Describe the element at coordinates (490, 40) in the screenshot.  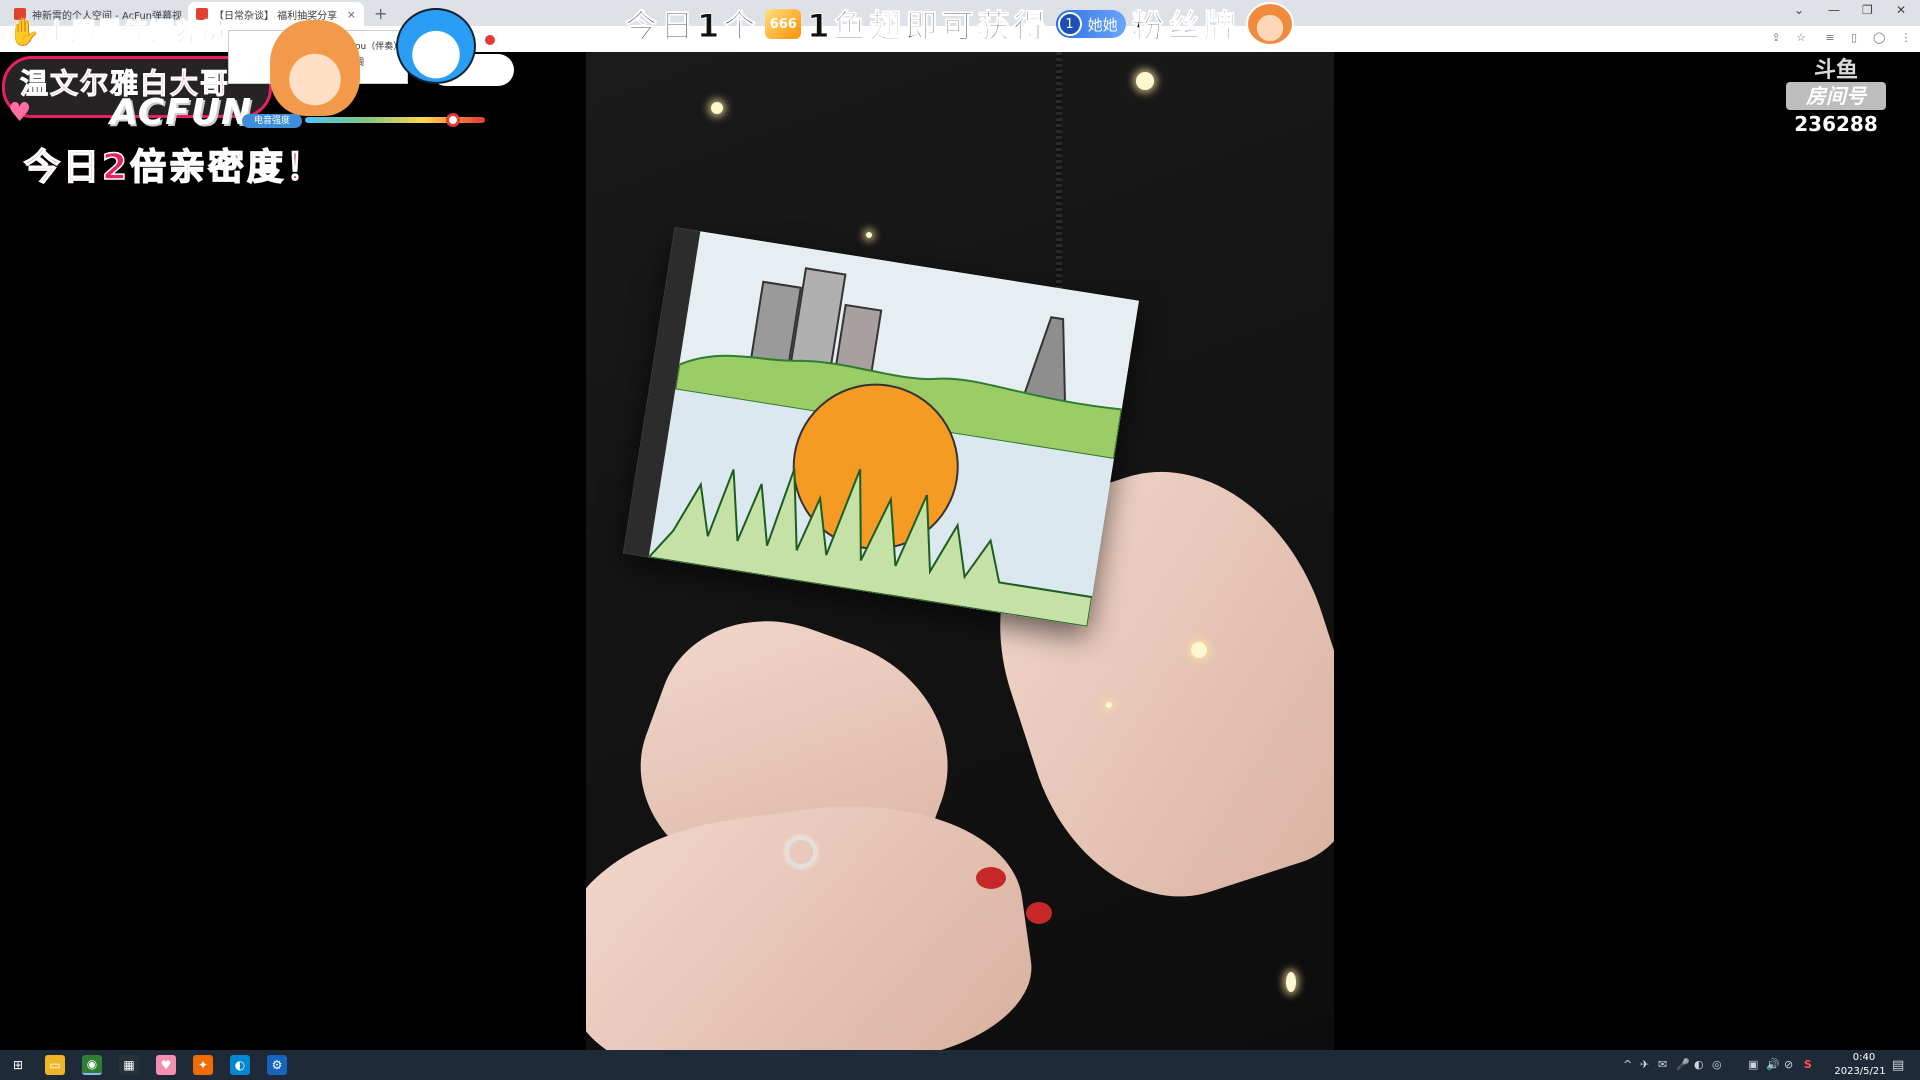
I see `record-dot-icon` at that location.